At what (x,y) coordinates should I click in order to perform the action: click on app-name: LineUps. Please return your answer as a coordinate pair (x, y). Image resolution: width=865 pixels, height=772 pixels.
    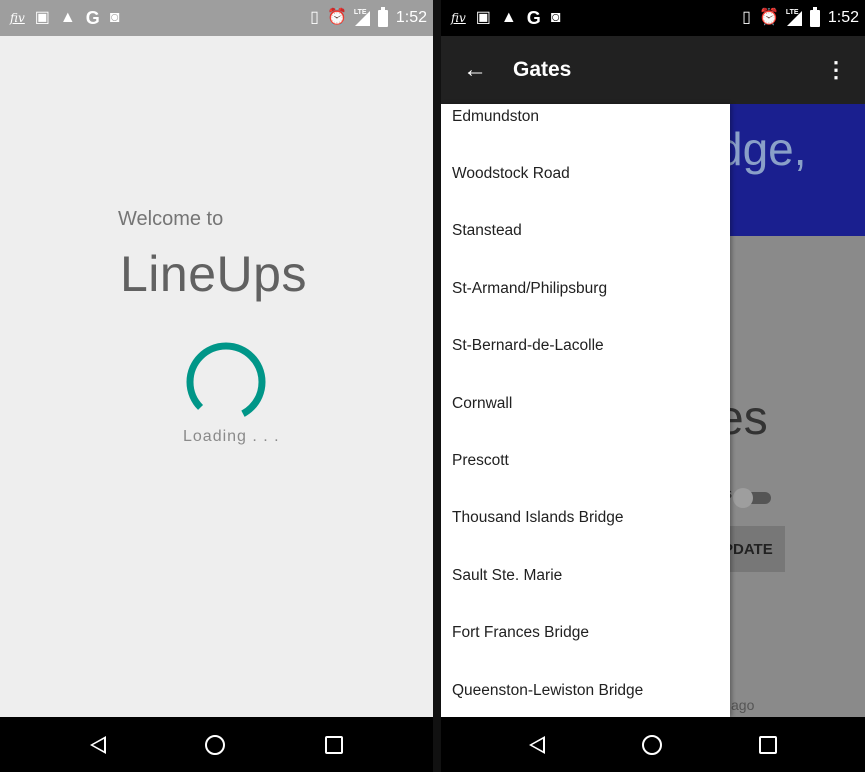
    Looking at the image, I should click on (213, 274).